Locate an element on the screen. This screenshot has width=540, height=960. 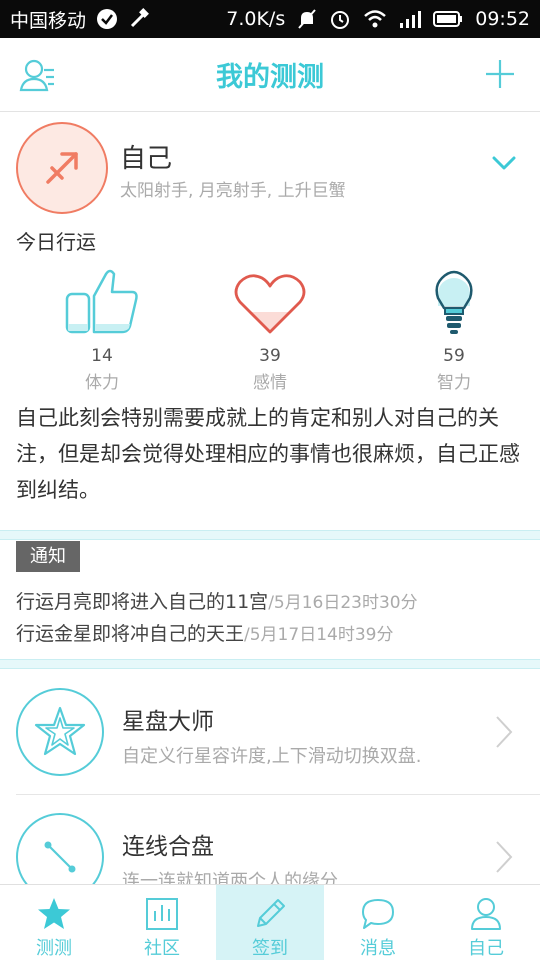
notice-text: 行运金星即将冲自己的天王 is located at coordinates (130, 634).